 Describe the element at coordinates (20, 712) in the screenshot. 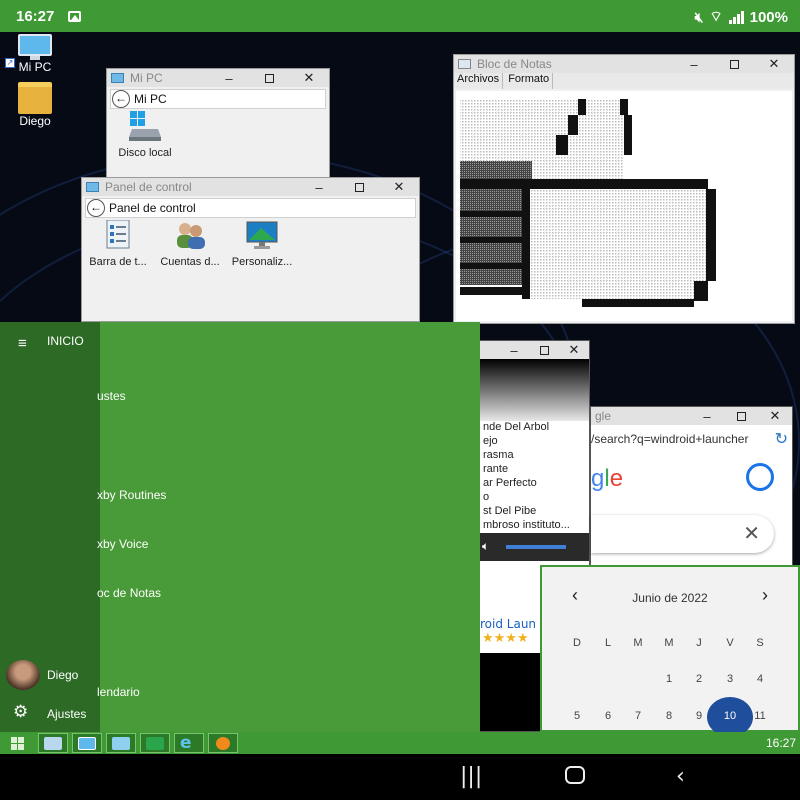

I see `gear-icon: ⚙` at that location.